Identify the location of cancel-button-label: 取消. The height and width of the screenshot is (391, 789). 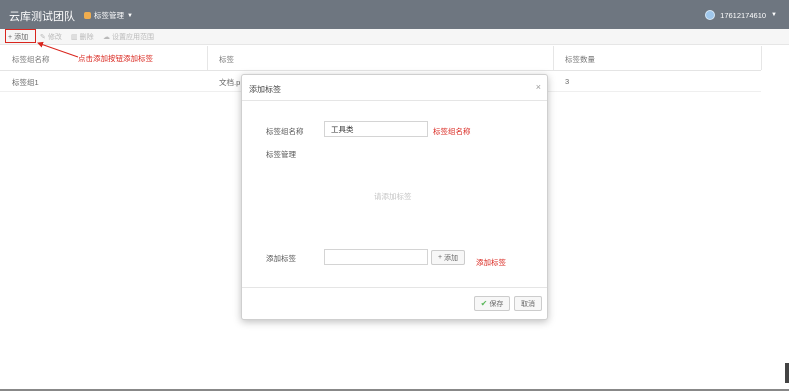
(528, 304).